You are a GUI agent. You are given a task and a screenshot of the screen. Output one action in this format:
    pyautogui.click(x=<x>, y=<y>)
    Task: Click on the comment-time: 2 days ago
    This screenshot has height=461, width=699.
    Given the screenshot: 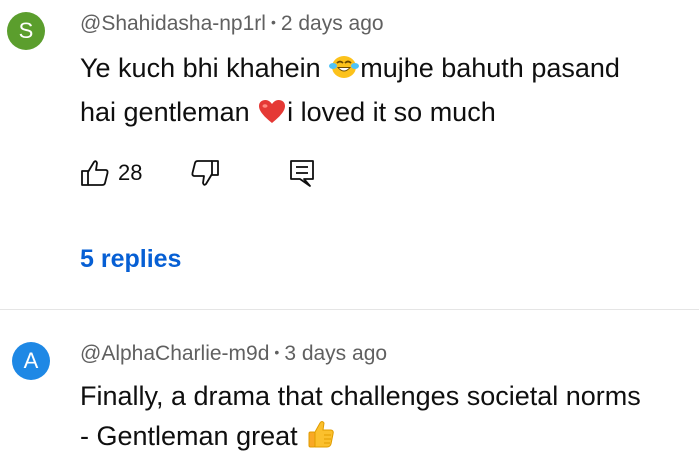 What is the action you would take?
    pyautogui.click(x=332, y=23)
    